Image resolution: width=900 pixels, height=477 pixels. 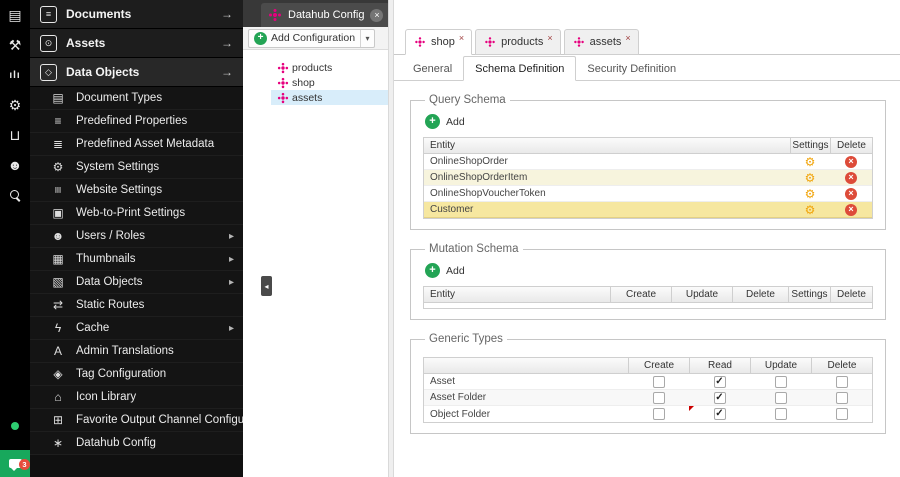 What do you see at coordinates (15, 15) in the screenshot?
I see `documents-icon: ▤` at bounding box center [15, 15].